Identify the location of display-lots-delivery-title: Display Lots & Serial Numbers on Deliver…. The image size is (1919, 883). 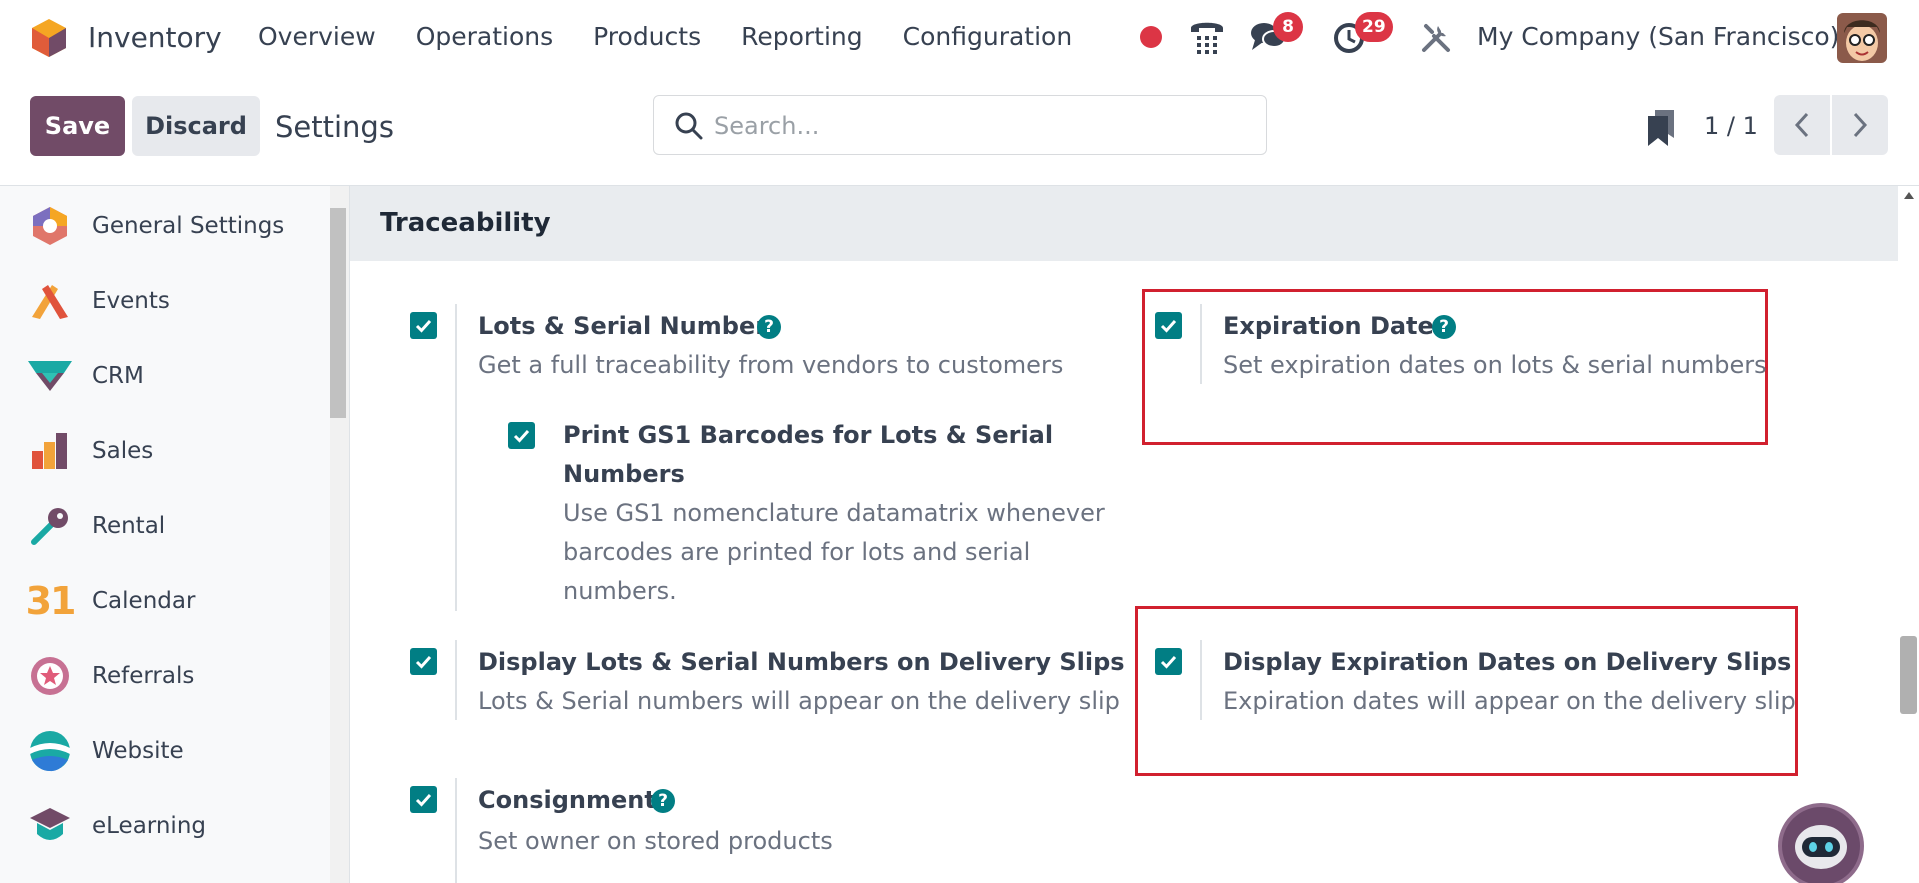
(801, 662).